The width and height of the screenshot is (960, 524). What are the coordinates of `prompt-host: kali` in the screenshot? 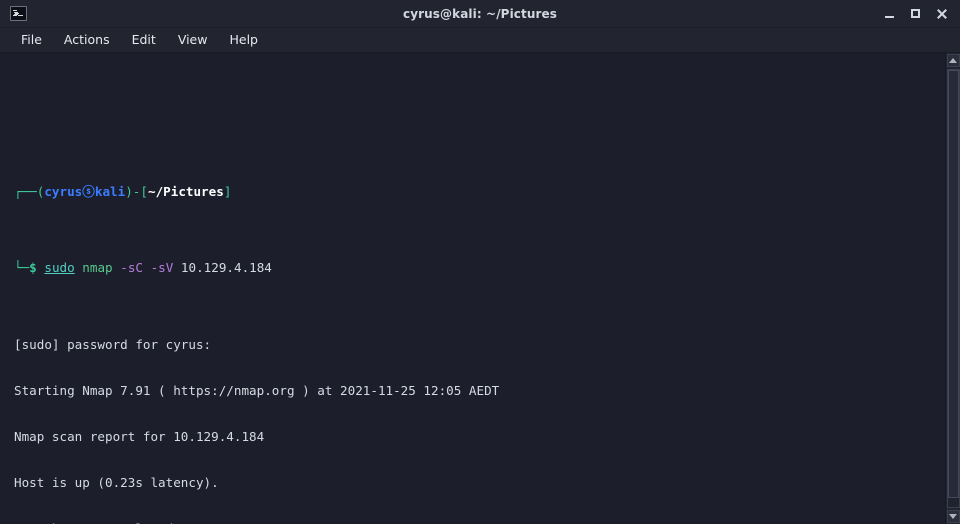 It's located at (110, 191).